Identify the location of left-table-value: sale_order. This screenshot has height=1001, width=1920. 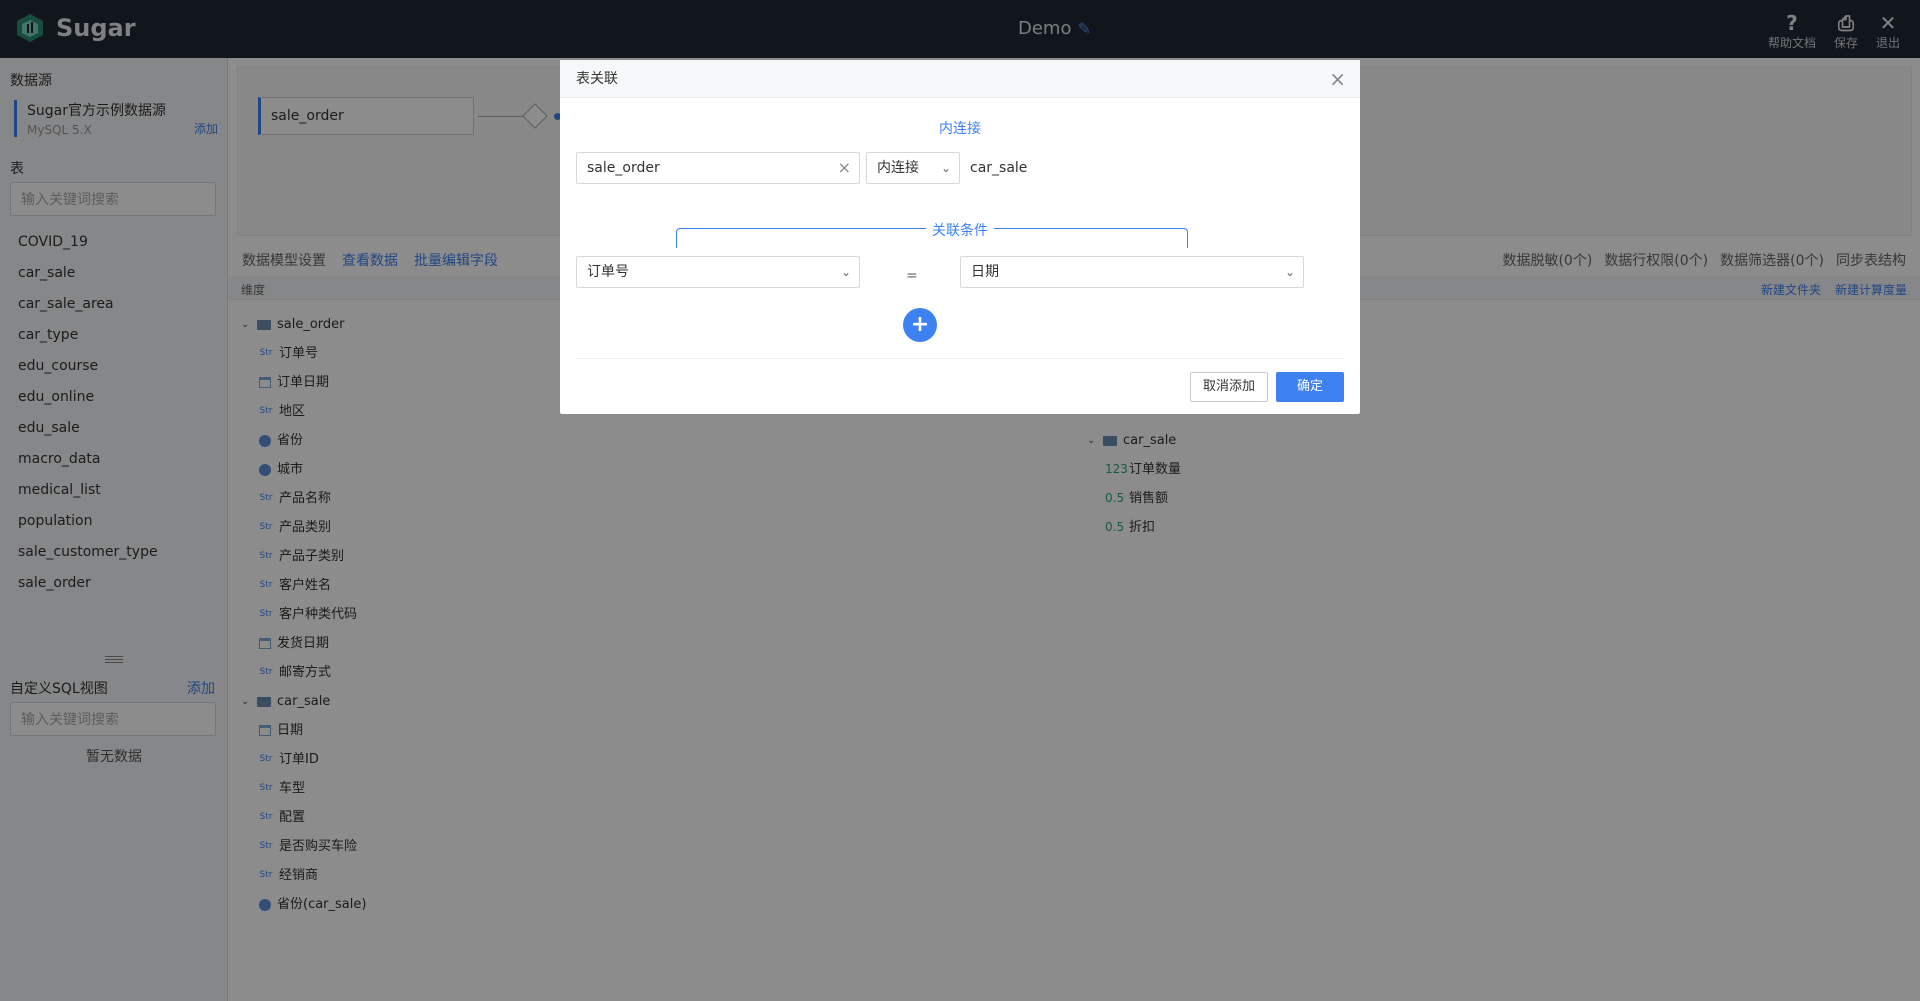
(623, 168).